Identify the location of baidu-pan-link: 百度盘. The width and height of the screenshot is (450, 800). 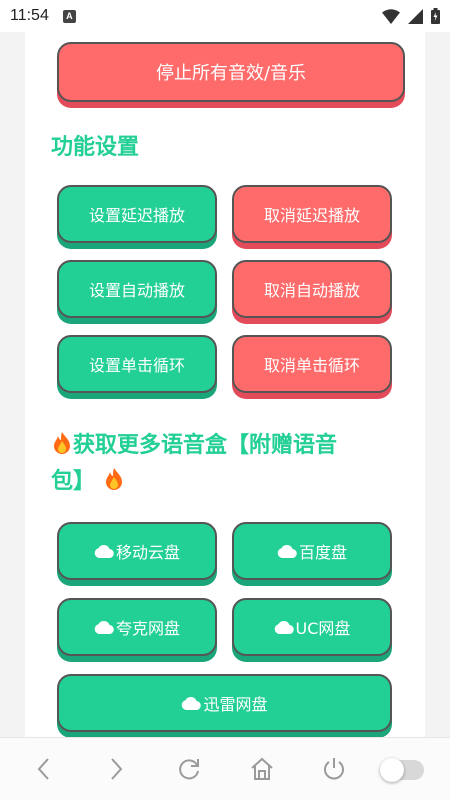
(312, 551).